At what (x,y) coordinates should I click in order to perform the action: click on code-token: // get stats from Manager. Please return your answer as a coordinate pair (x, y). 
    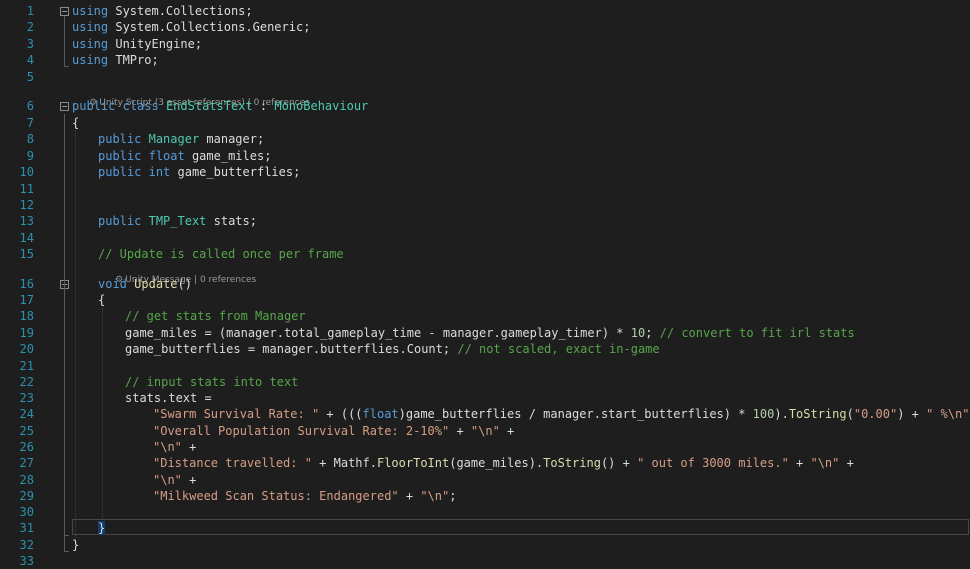
    Looking at the image, I should click on (215, 316).